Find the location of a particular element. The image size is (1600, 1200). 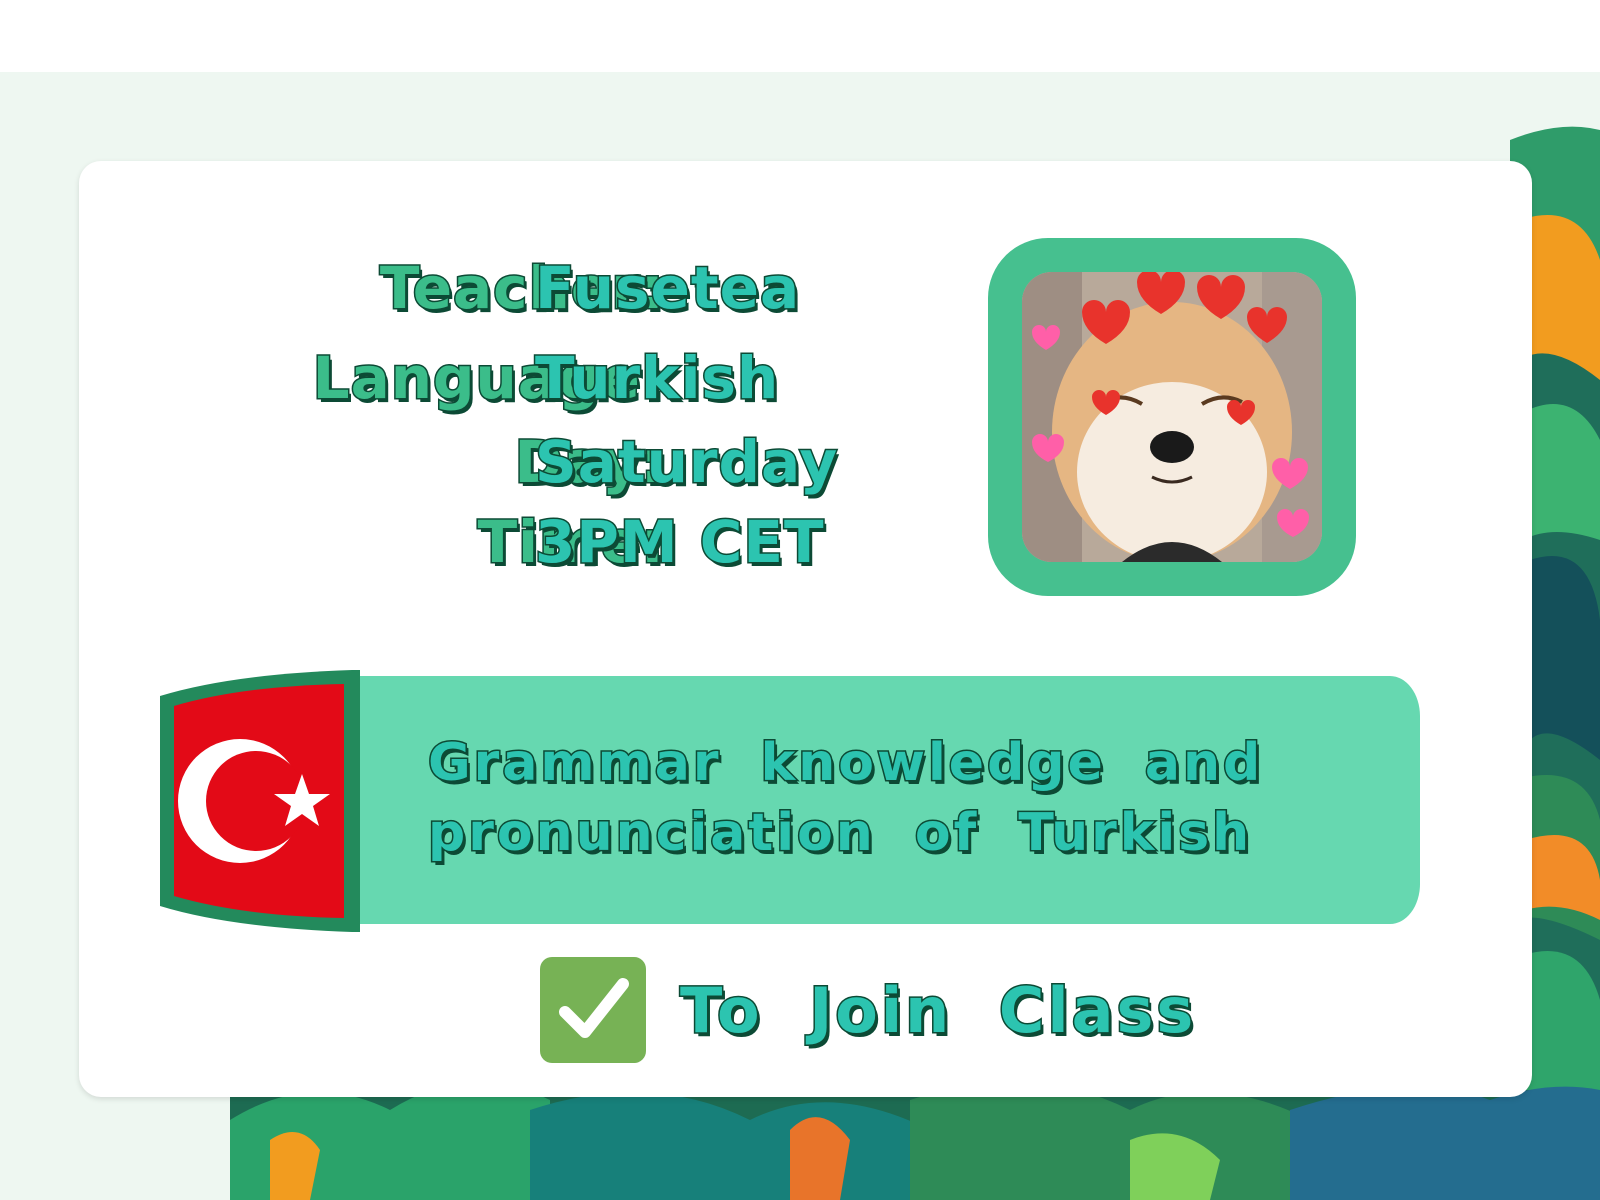

join-class-label: To Join Class is located at coordinates (937, 1010).